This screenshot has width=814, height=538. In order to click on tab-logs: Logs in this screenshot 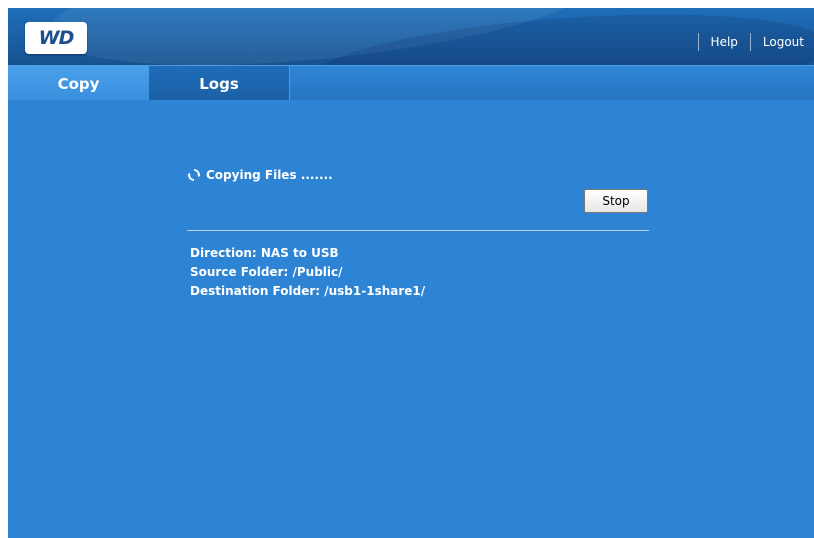, I will do `click(219, 83)`.